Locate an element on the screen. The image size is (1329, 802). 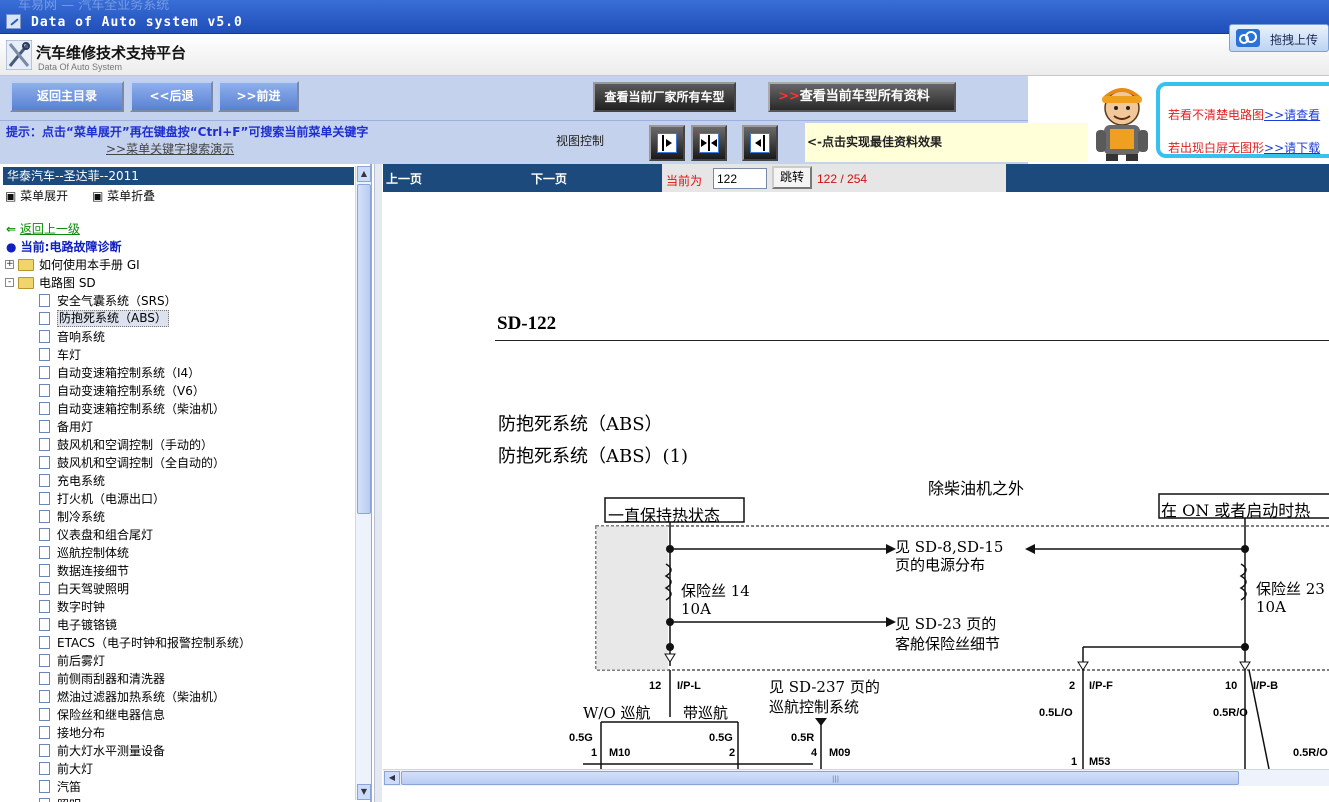
view-split-button is located at coordinates (709, 143).